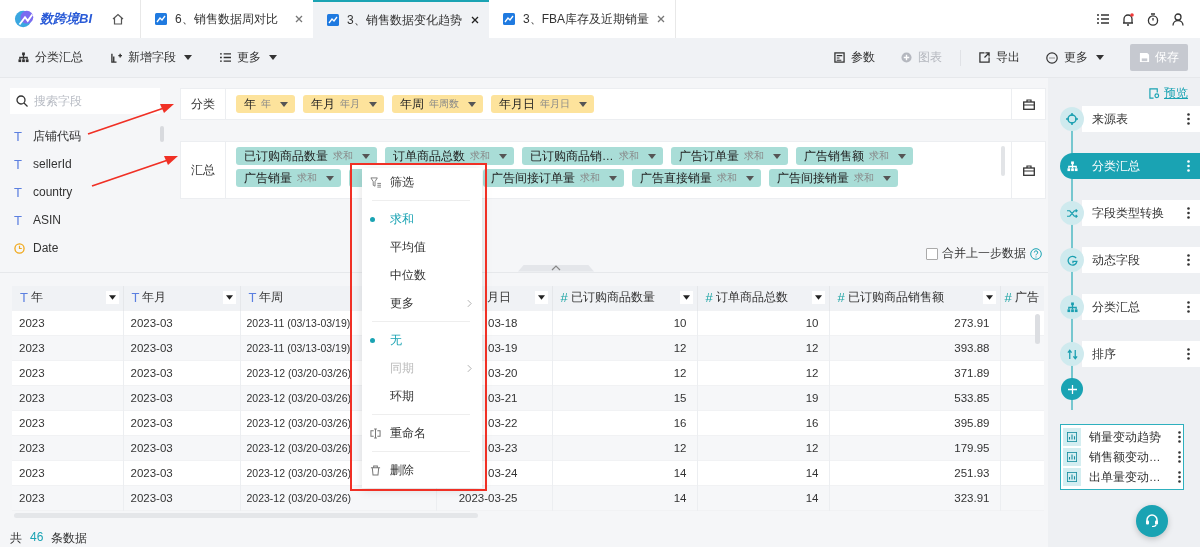 This screenshot has width=1200, height=547. I want to click on user-icon, so click(1178, 19).